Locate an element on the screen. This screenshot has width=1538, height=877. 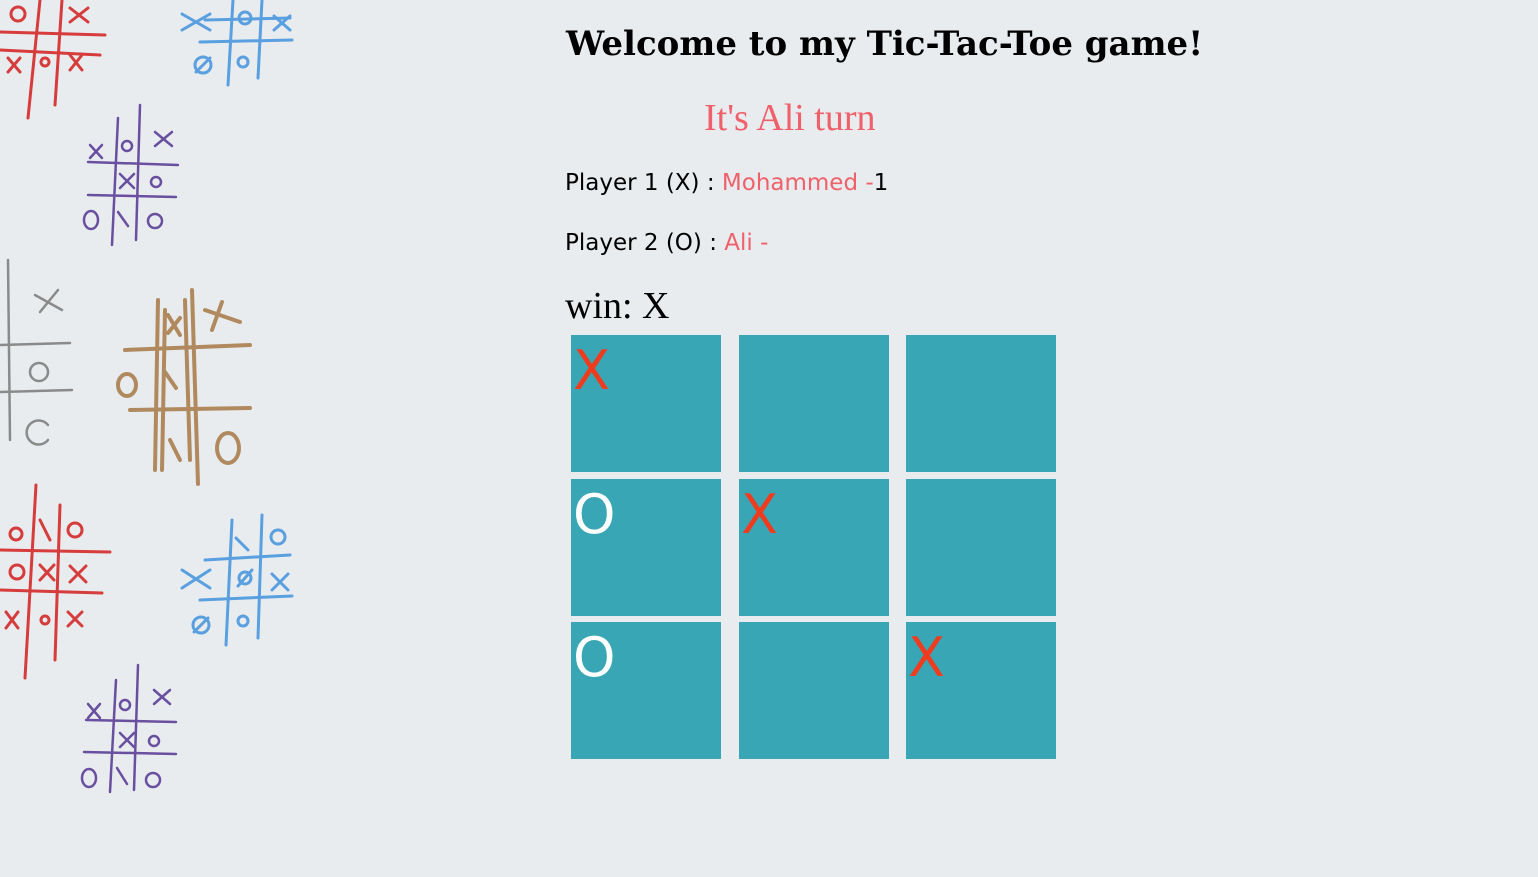
doodle-grey-grid is located at coordinates (37, 352).